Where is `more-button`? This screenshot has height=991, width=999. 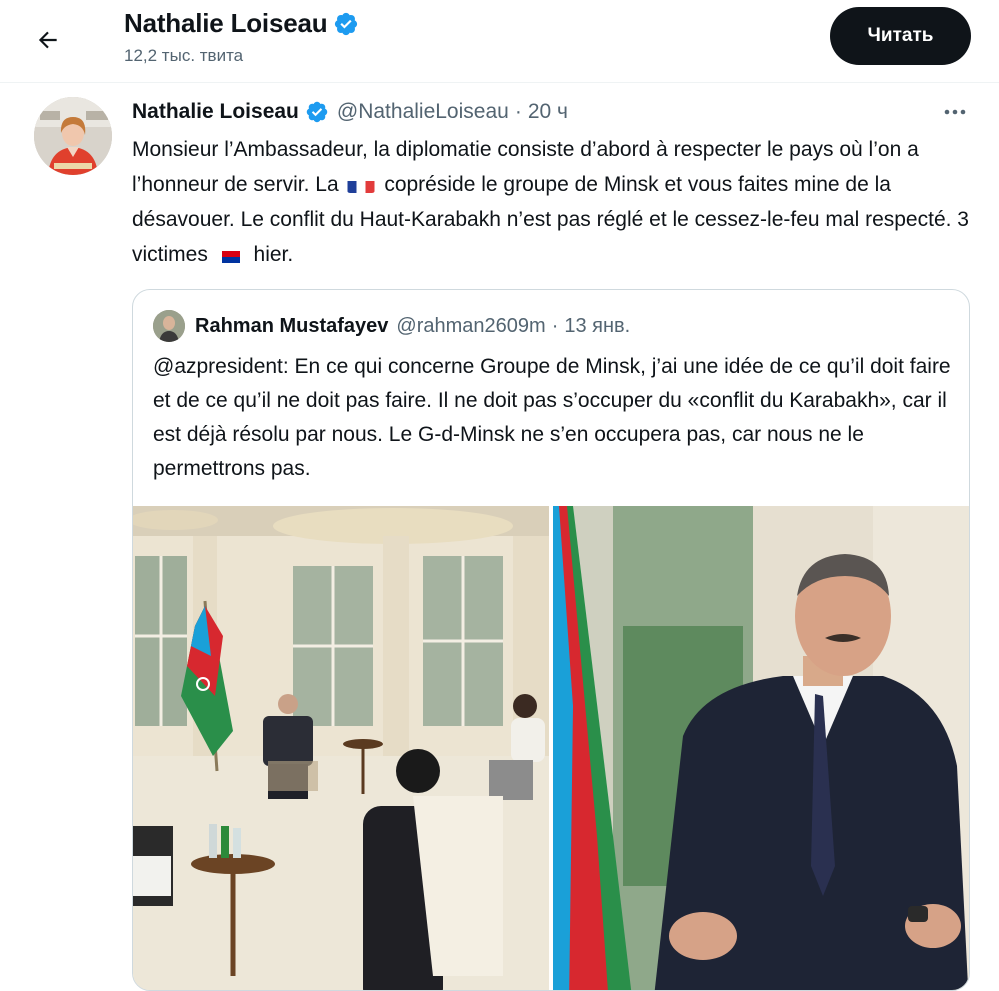 more-button is located at coordinates (955, 112).